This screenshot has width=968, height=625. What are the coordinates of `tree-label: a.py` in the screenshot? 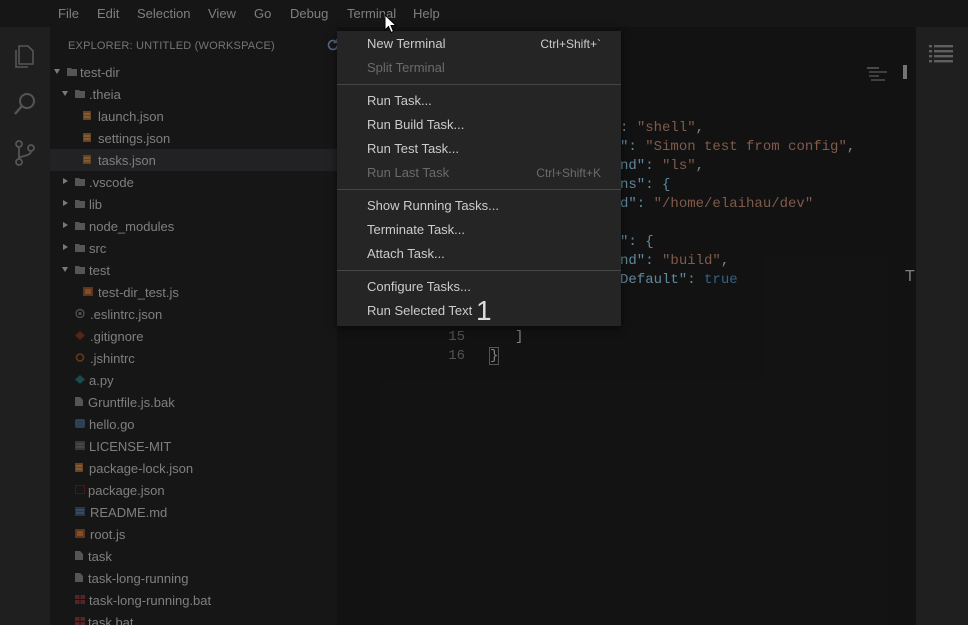 It's located at (101, 380).